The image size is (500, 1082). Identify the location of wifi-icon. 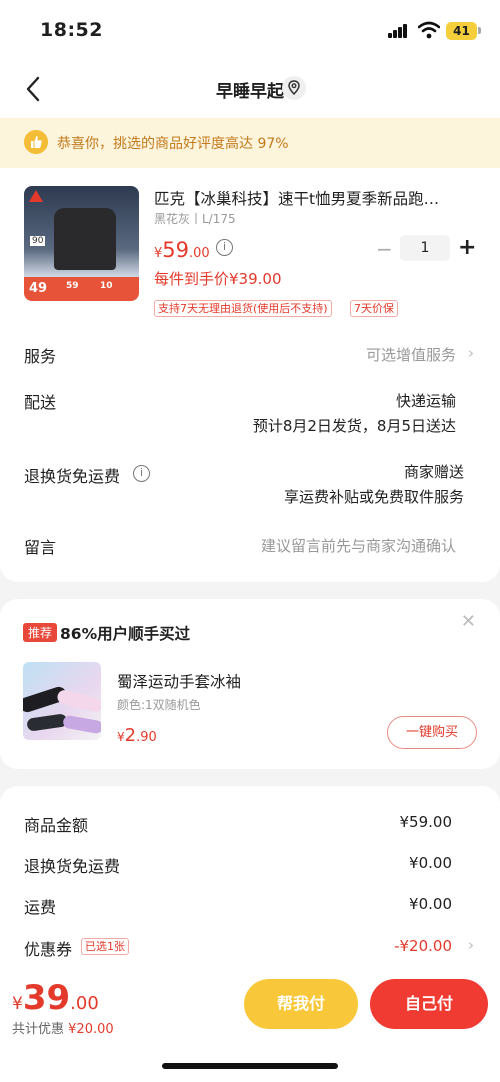
(429, 30).